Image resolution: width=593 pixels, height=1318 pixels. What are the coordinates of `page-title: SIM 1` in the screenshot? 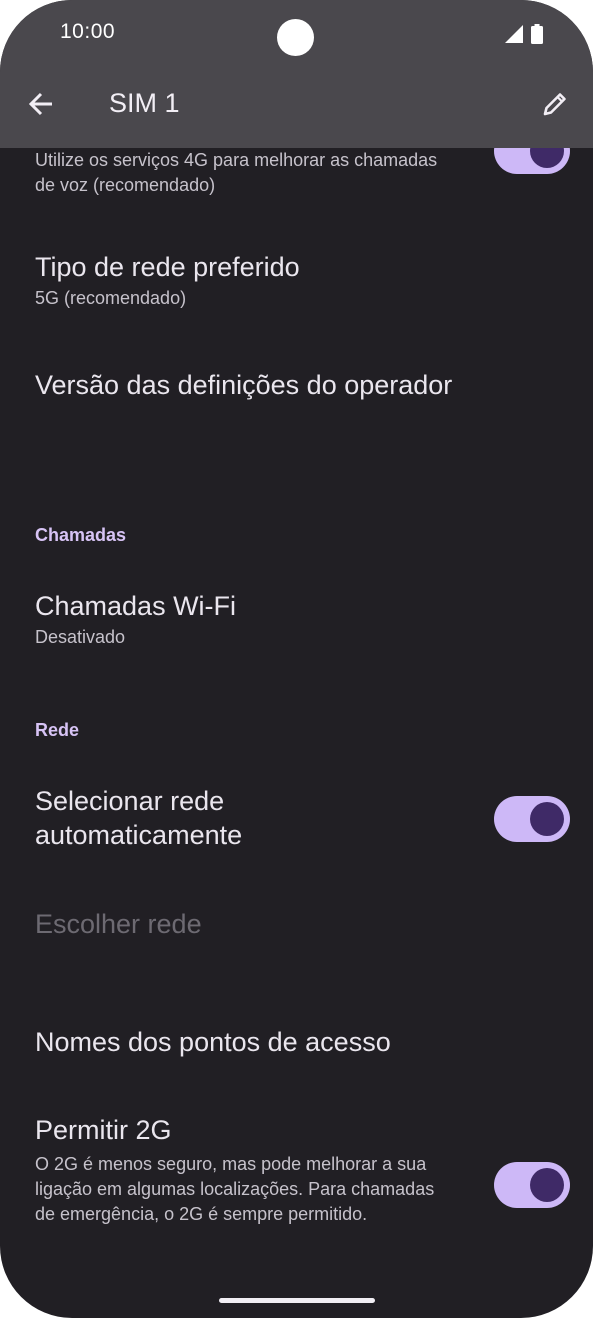 It's located at (144, 103).